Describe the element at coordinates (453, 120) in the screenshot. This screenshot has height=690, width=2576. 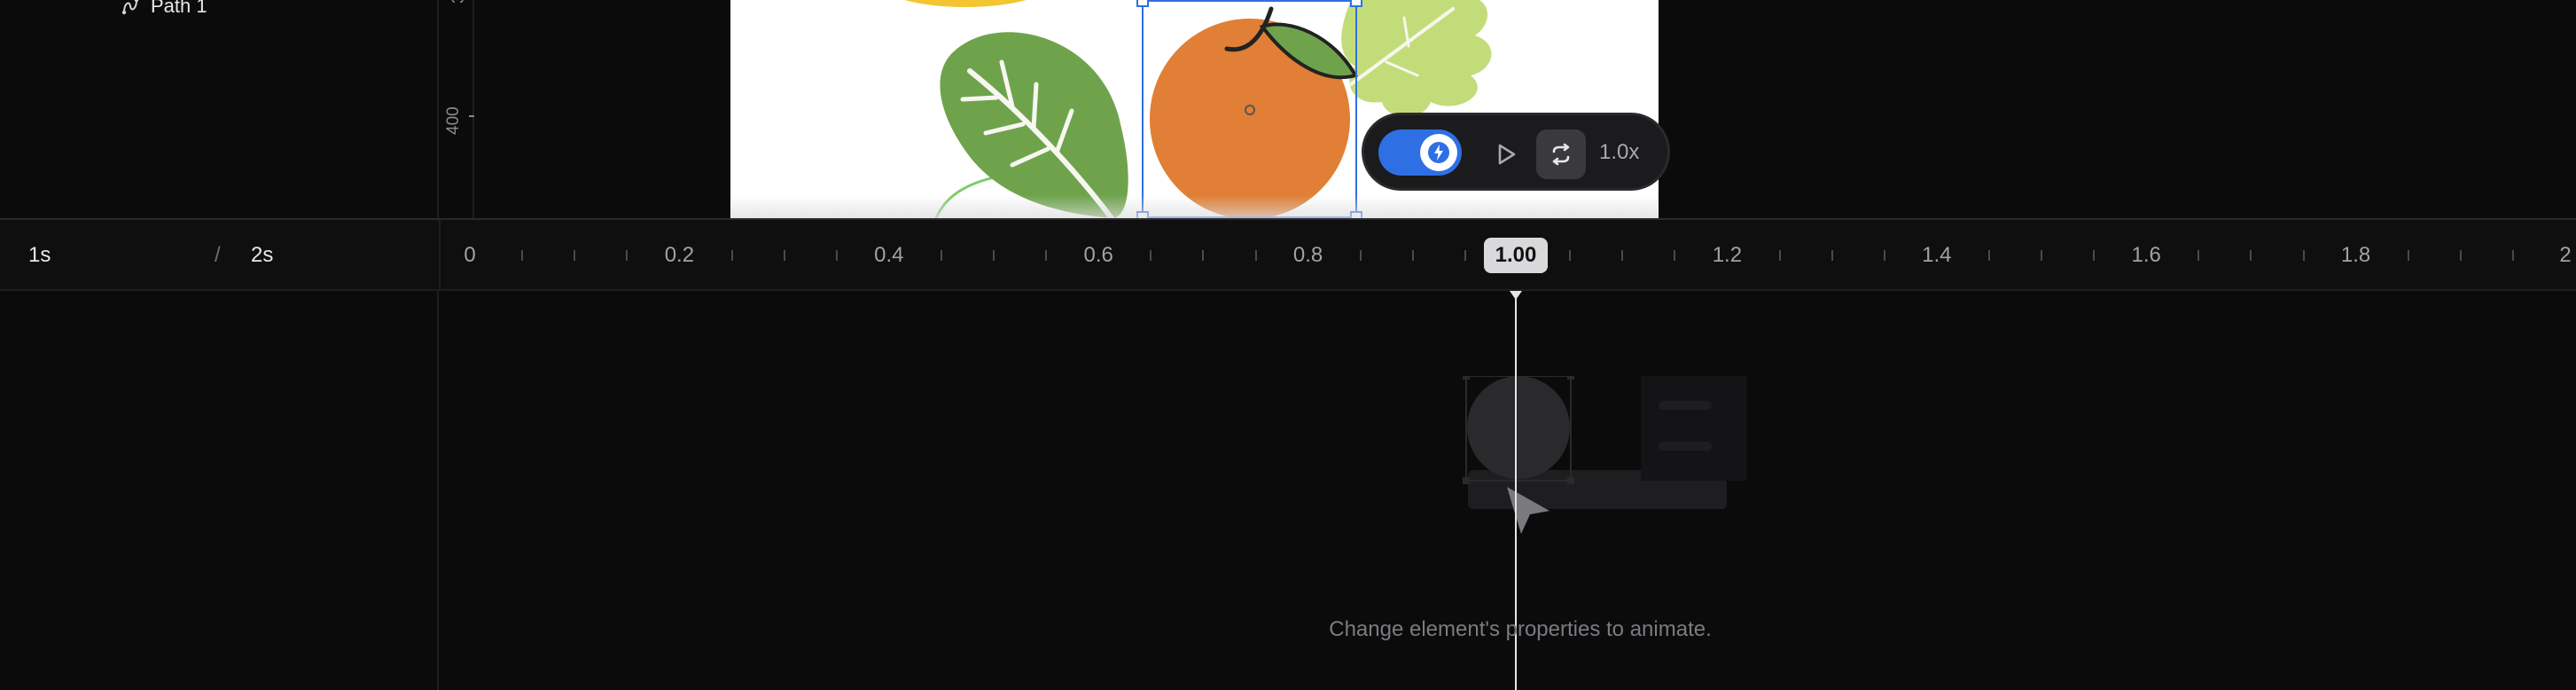
I see `ruler-label-400: 400` at that location.